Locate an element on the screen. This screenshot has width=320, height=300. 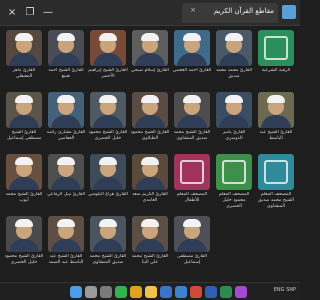
reciter-tile: القارئ الشيخ محمد أيوب is located at coordinates (24, 184).